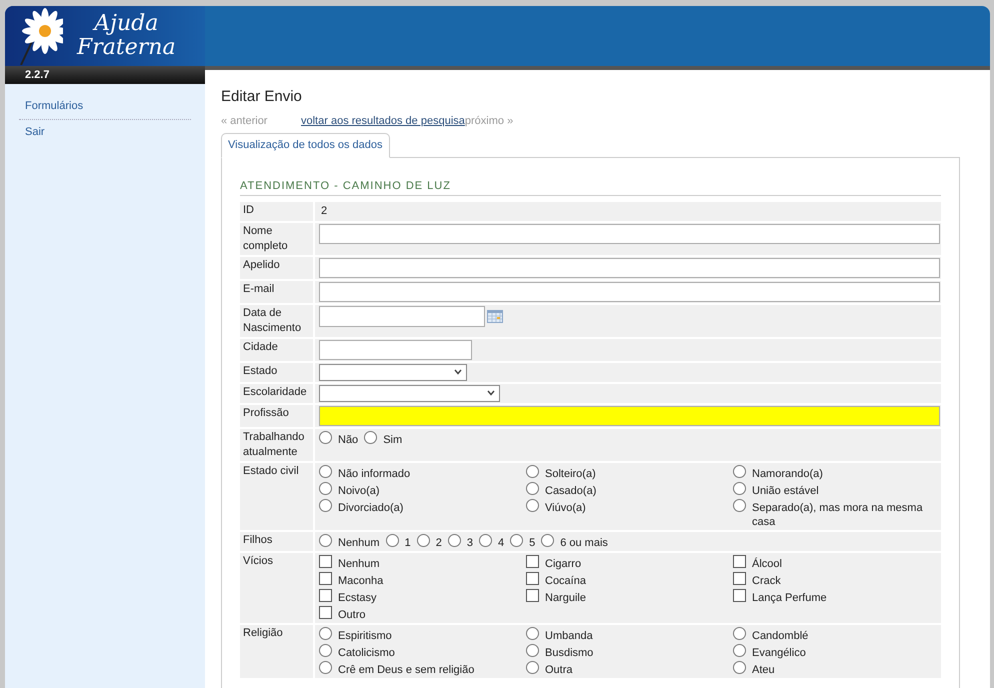 The width and height of the screenshot is (994, 688). I want to click on option-label: Álcool, so click(767, 563).